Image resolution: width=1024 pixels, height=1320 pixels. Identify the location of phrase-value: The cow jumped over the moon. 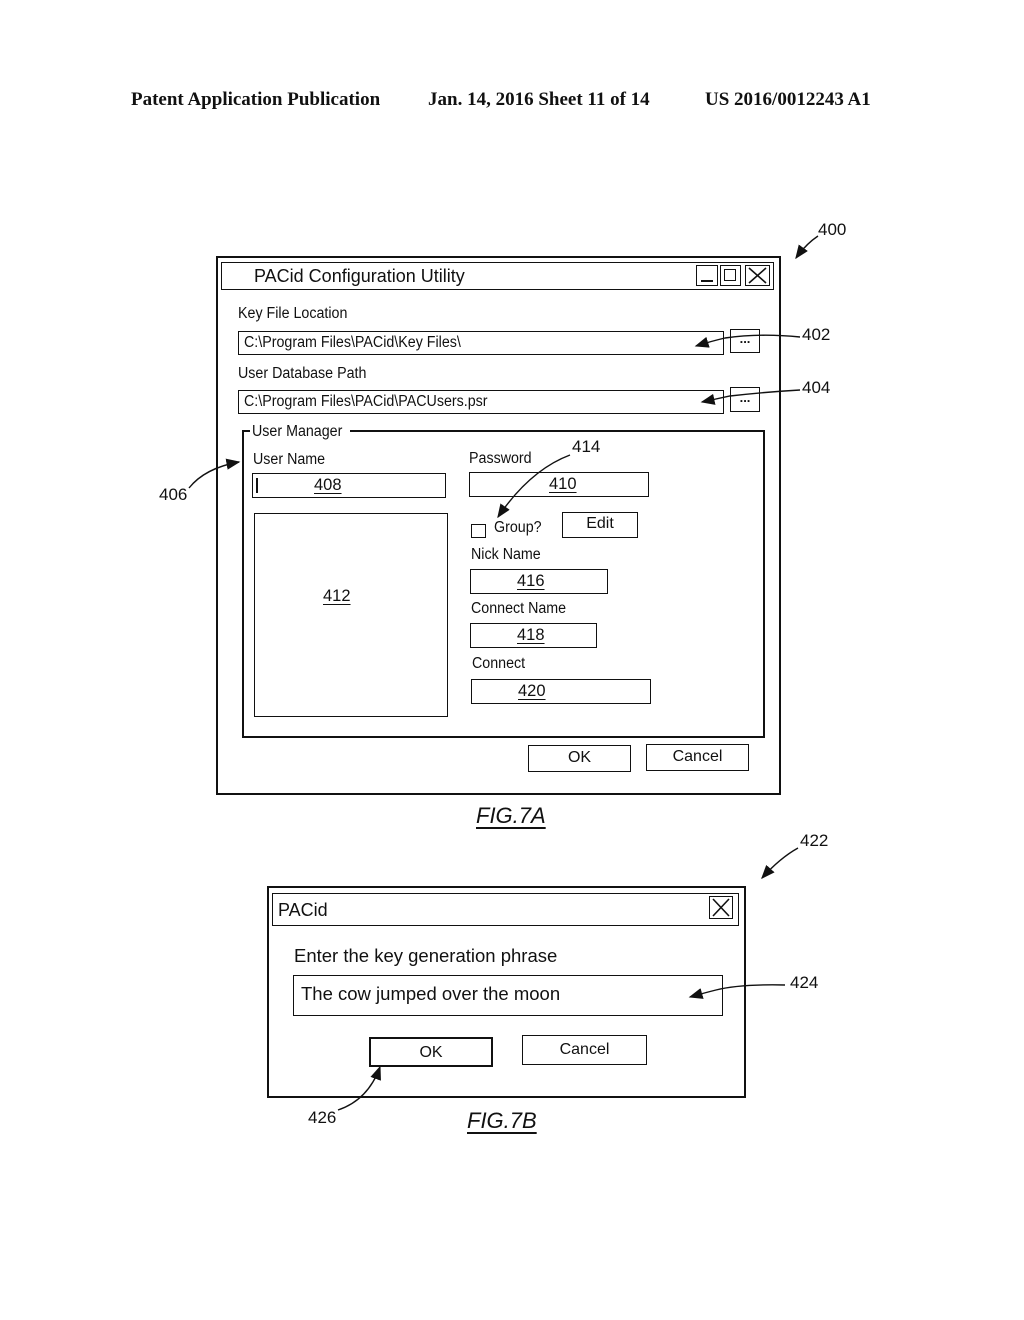
(431, 993).